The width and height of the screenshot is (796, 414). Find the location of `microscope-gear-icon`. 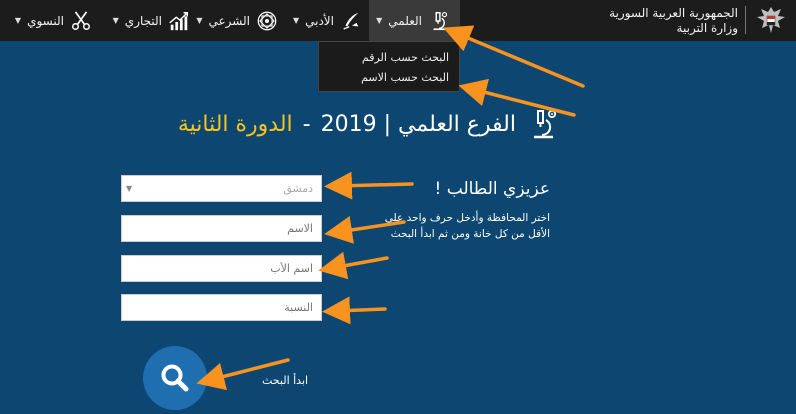

microscope-gear-icon is located at coordinates (545, 124).